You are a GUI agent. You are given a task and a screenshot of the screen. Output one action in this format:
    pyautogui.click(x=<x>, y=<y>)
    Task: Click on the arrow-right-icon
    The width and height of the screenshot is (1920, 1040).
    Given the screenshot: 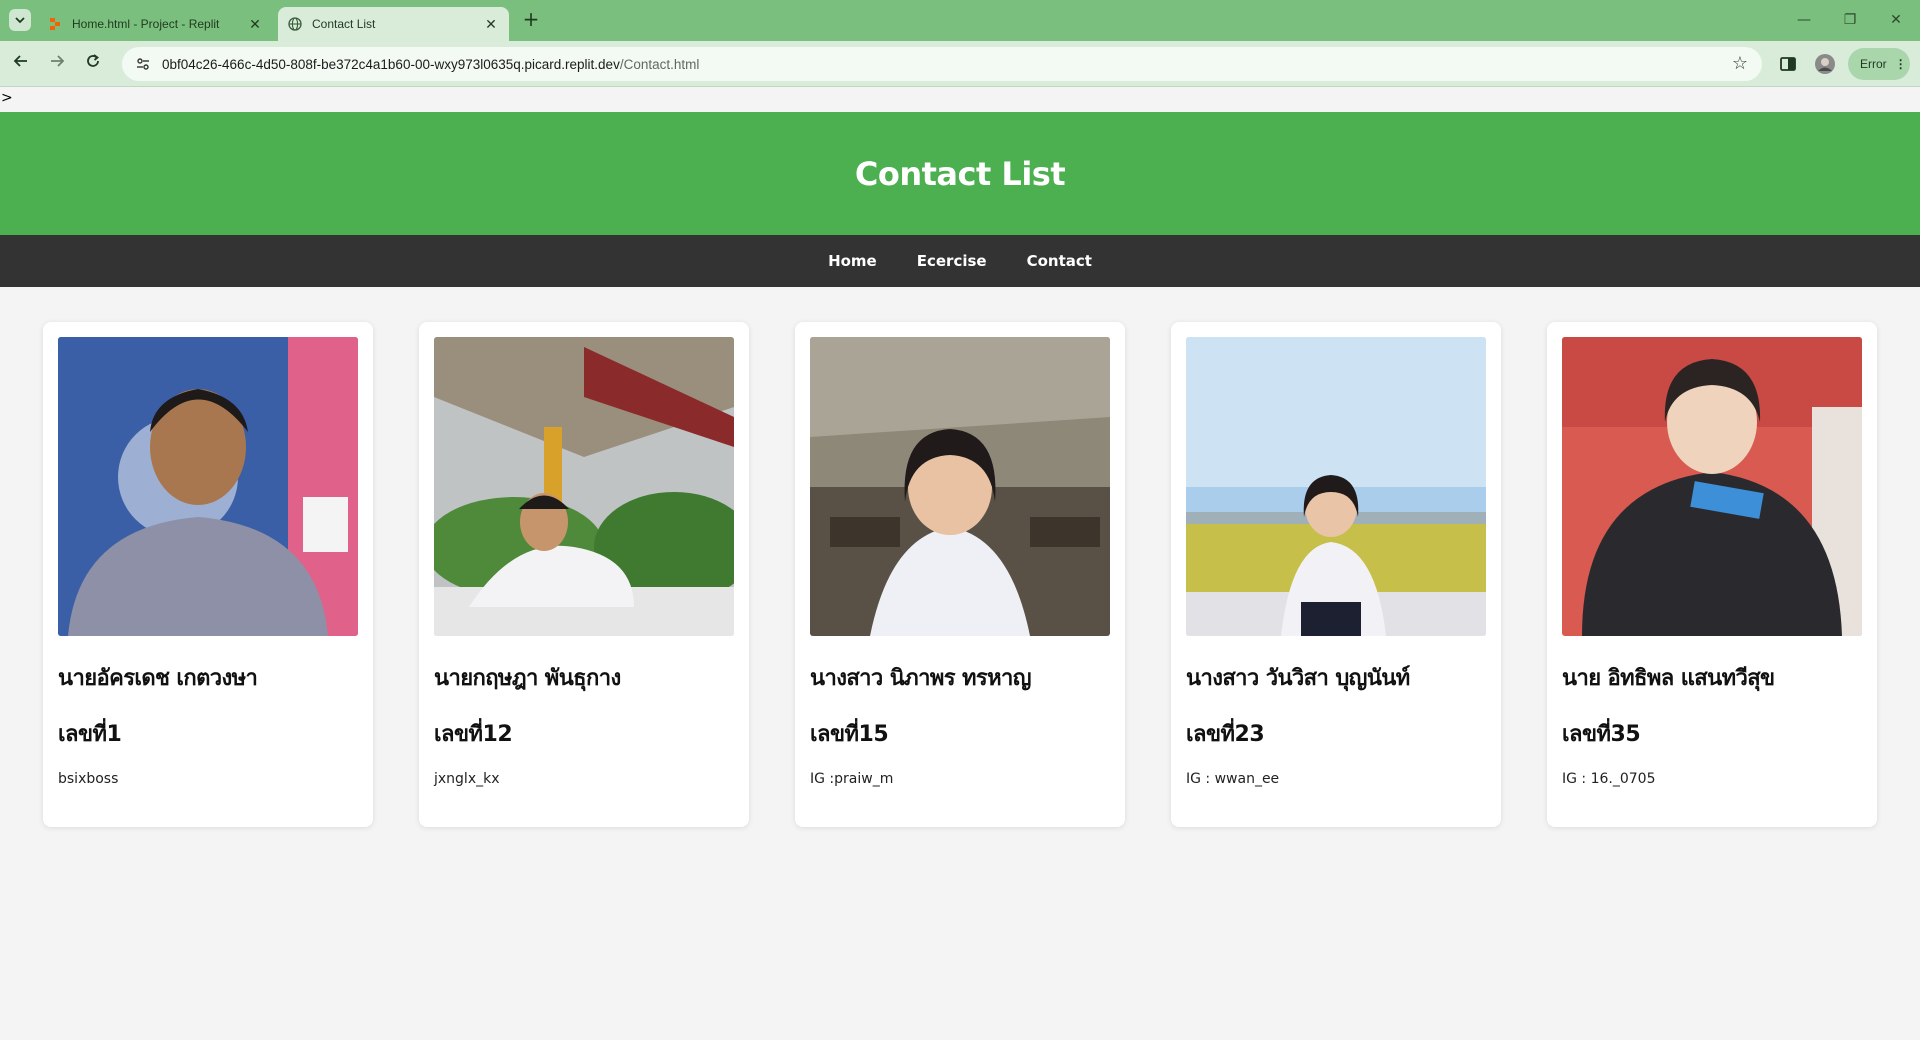 What is the action you would take?
    pyautogui.click(x=58, y=61)
    